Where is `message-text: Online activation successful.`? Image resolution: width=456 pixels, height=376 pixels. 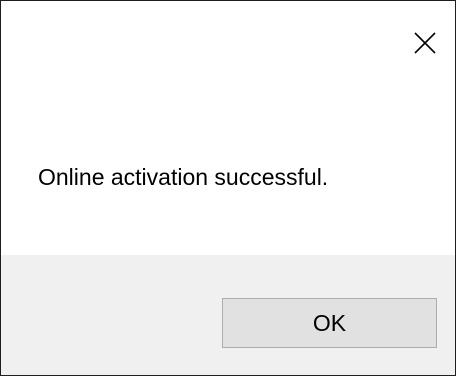
message-text: Online activation successful. is located at coordinates (183, 177).